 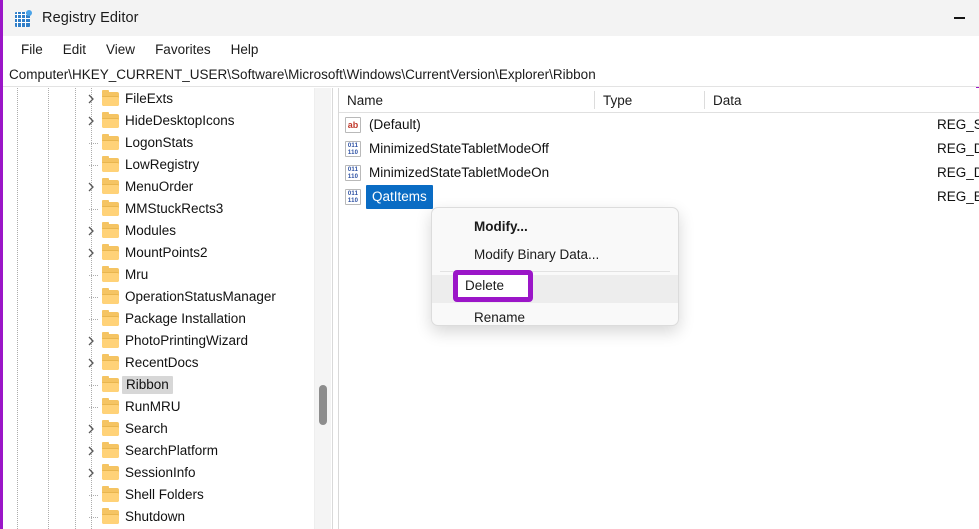 What do you see at coordinates (162, 164) in the screenshot?
I see `tree-item-label: LowRegistry` at bounding box center [162, 164].